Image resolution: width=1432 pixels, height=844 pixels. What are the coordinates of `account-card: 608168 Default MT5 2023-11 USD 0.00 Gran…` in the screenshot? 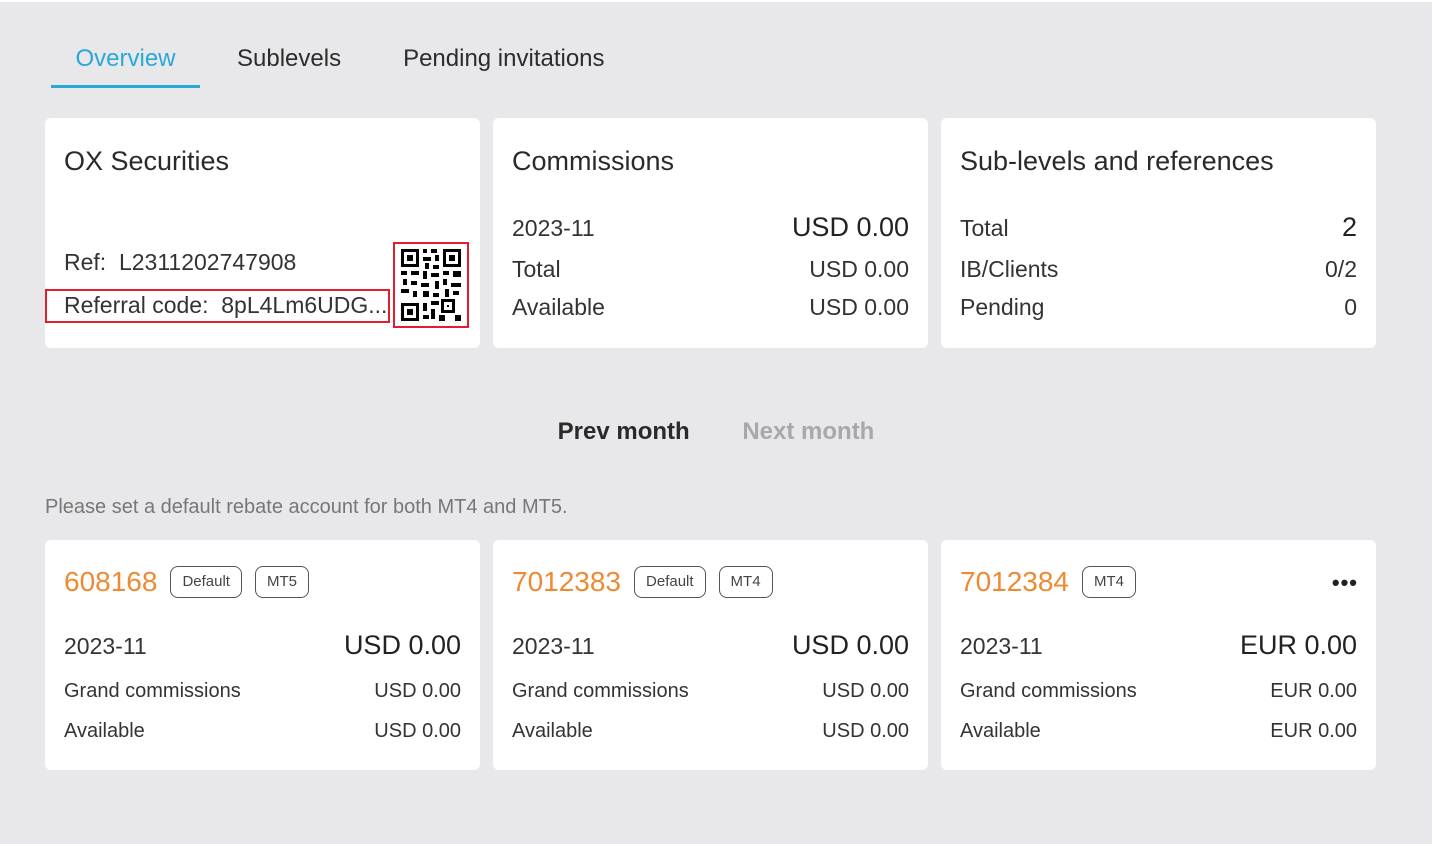 It's located at (262, 655).